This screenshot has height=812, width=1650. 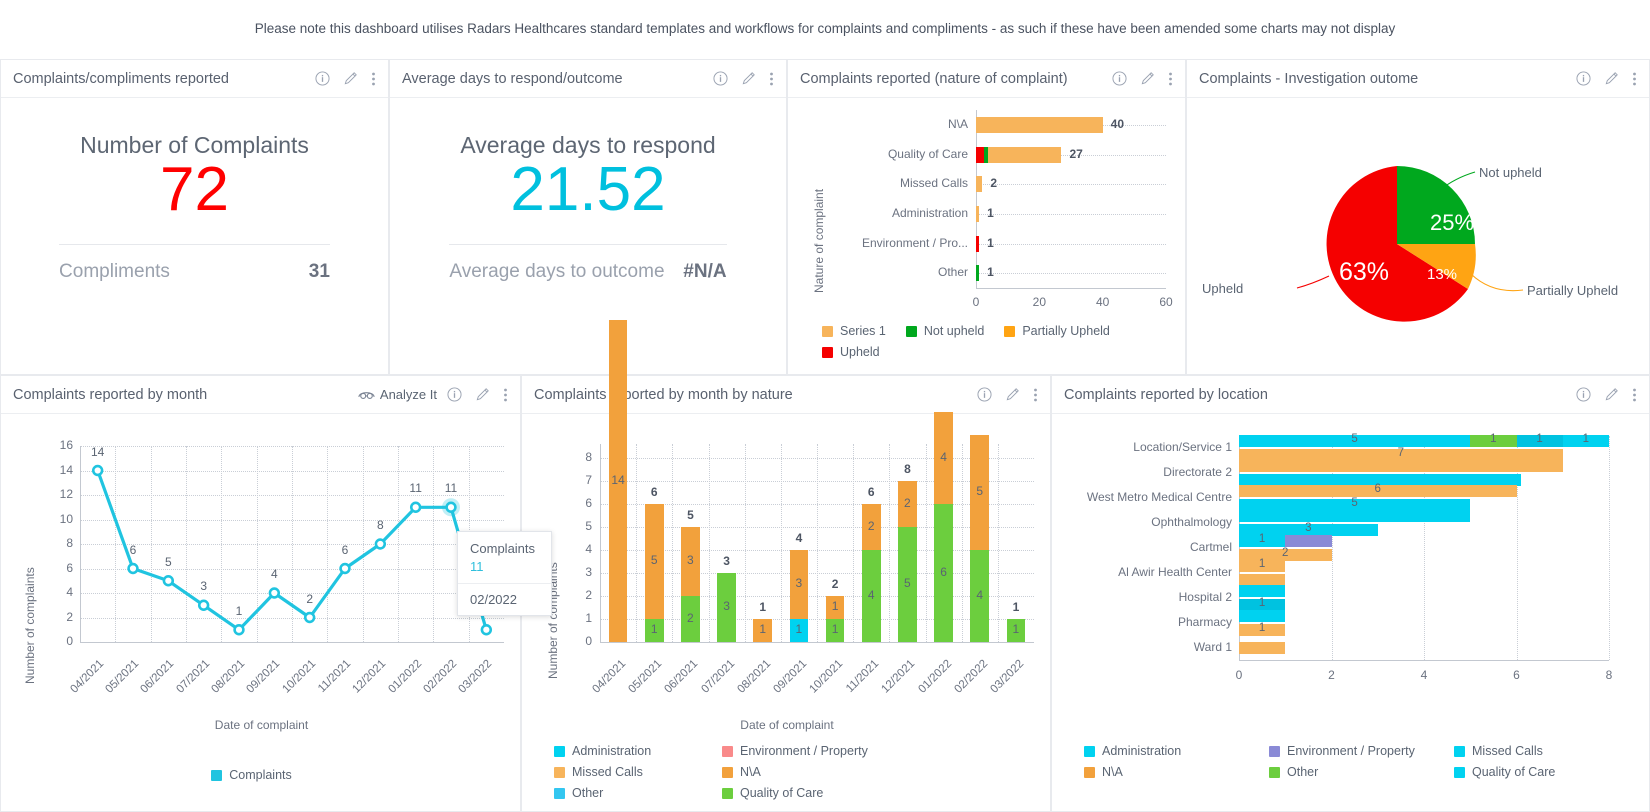 What do you see at coordinates (194, 236) in the screenshot?
I see `panel-body: Number of Complaints 72 Compliments 31` at bounding box center [194, 236].